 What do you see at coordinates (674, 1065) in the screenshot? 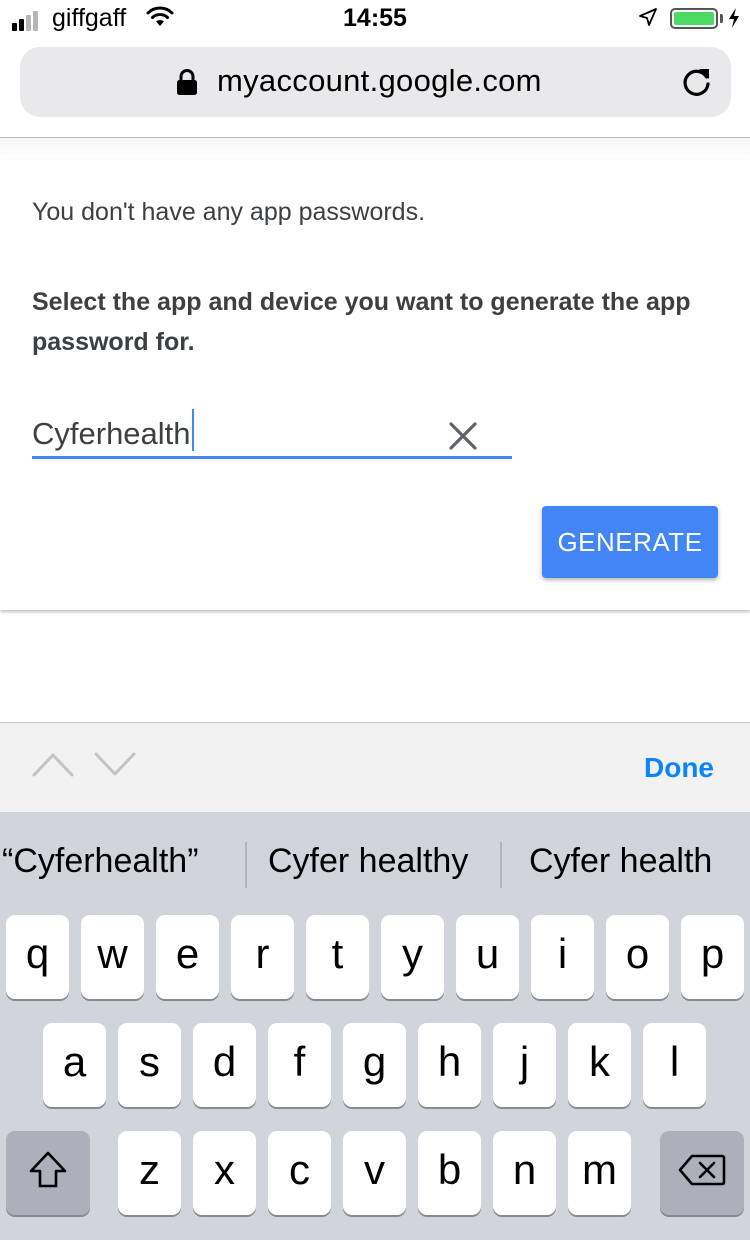
I see `key-l: l` at bounding box center [674, 1065].